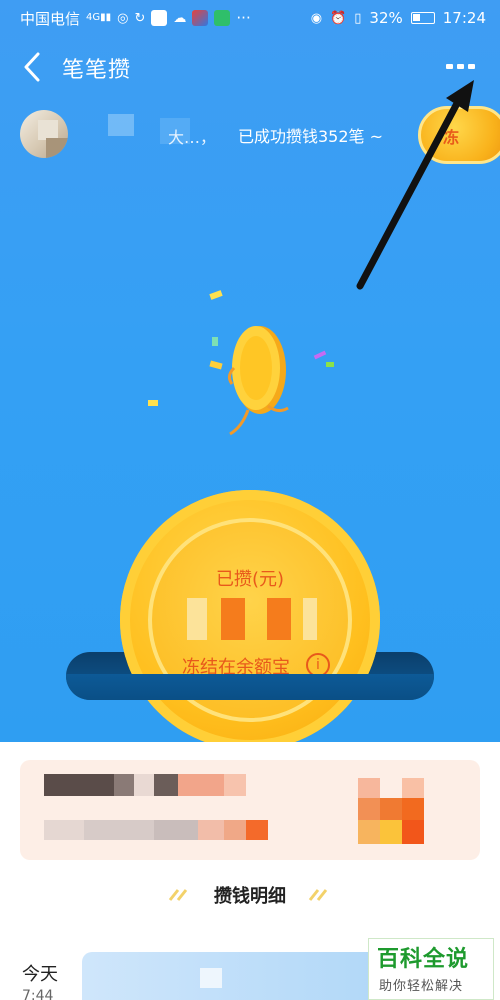 The height and width of the screenshot is (1000, 500). Describe the element at coordinates (50, 18) in the screenshot. I see `carrier-label: 中国电信` at that location.